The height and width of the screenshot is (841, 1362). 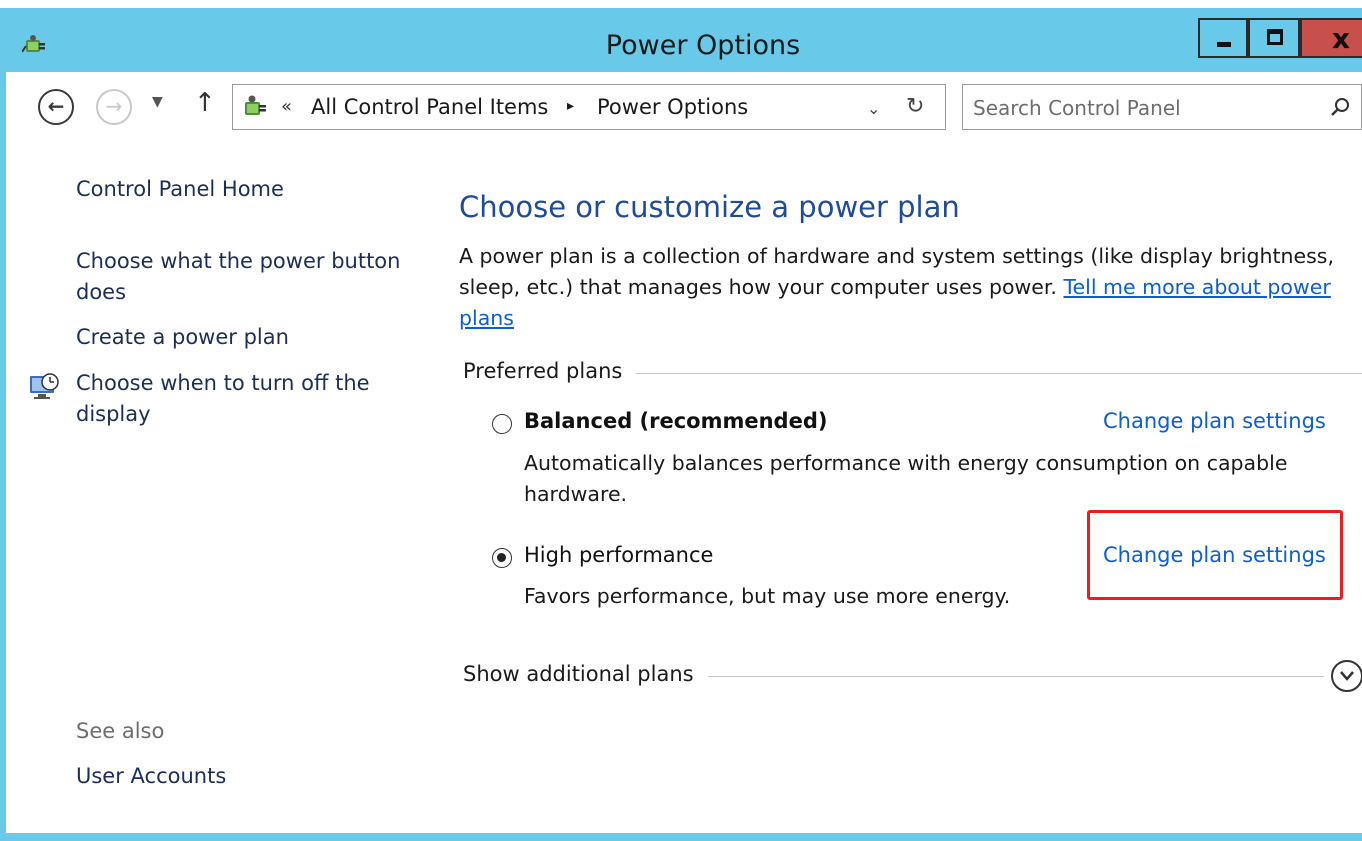 I want to click on refresh-icon: ↻, so click(x=915, y=106).